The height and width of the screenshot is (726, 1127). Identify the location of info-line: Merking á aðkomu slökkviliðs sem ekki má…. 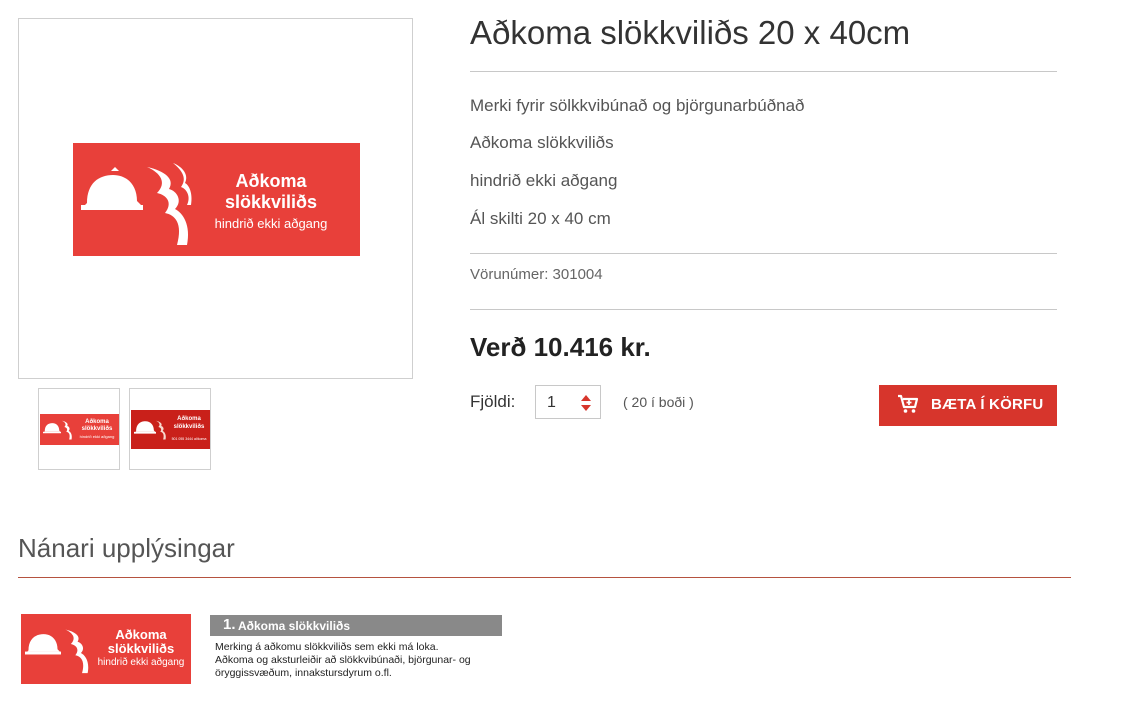
(327, 647).